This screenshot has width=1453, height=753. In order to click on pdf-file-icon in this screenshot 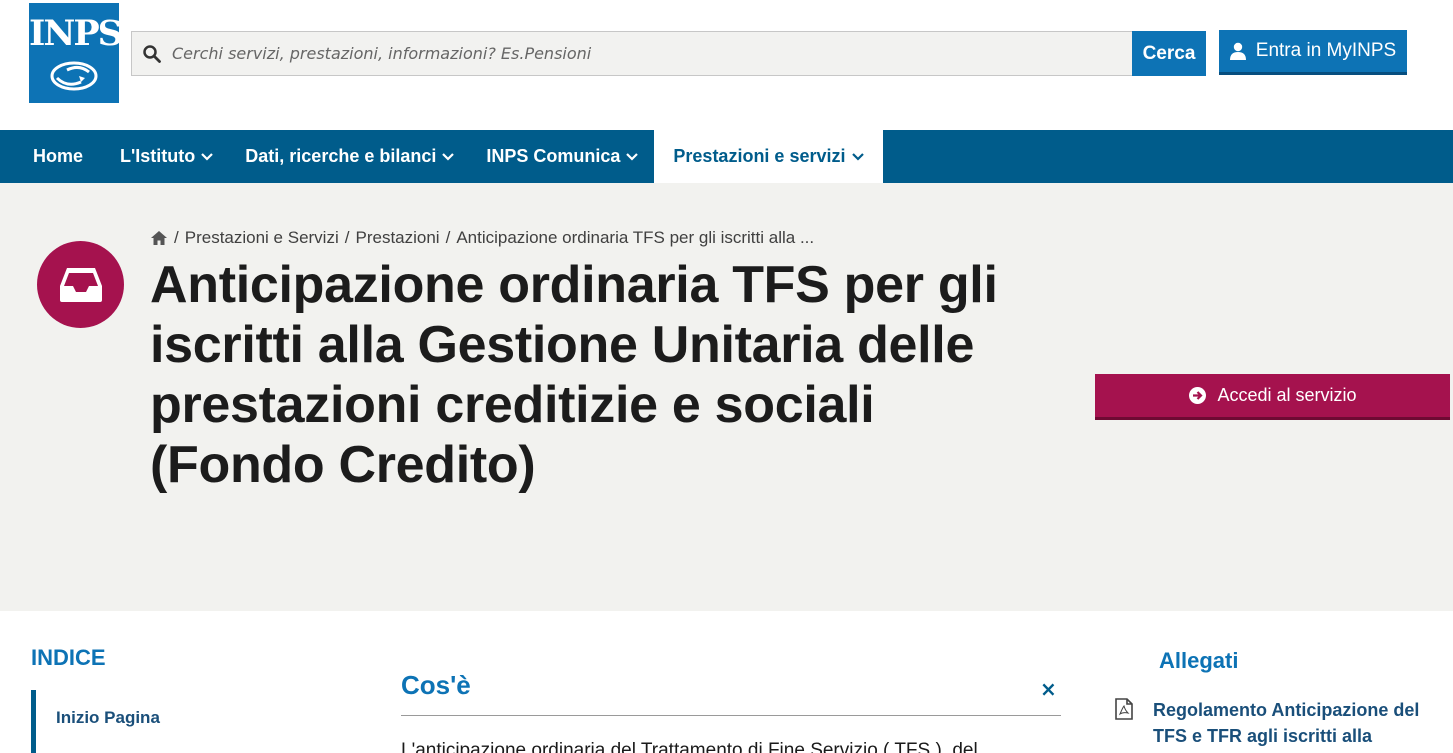, I will do `click(1124, 711)`.